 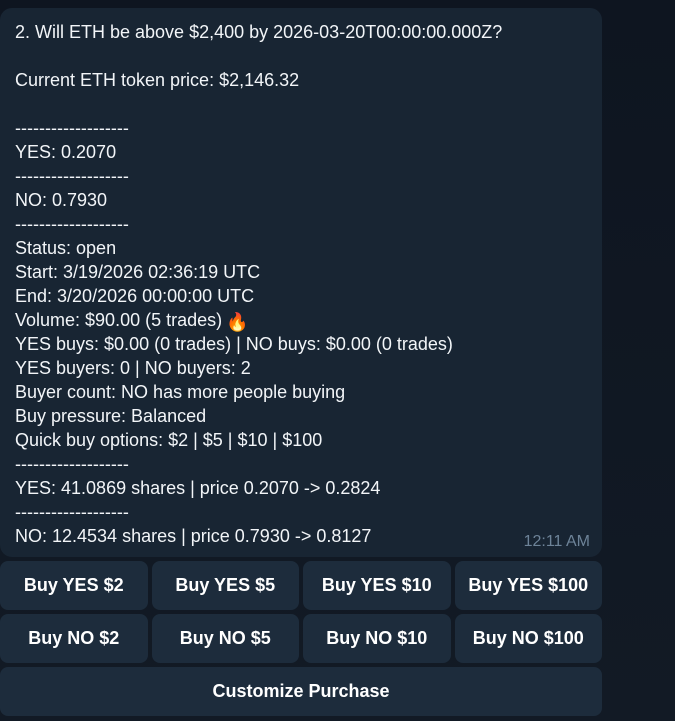 What do you see at coordinates (528, 585) in the screenshot?
I see `buy-yes-100-button: Buy YES $100` at bounding box center [528, 585].